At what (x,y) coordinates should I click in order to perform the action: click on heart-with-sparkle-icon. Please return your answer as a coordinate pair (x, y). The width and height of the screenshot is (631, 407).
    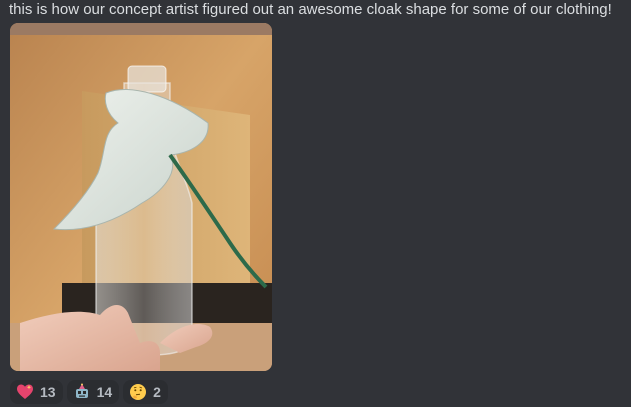
    Looking at the image, I should click on (25, 391).